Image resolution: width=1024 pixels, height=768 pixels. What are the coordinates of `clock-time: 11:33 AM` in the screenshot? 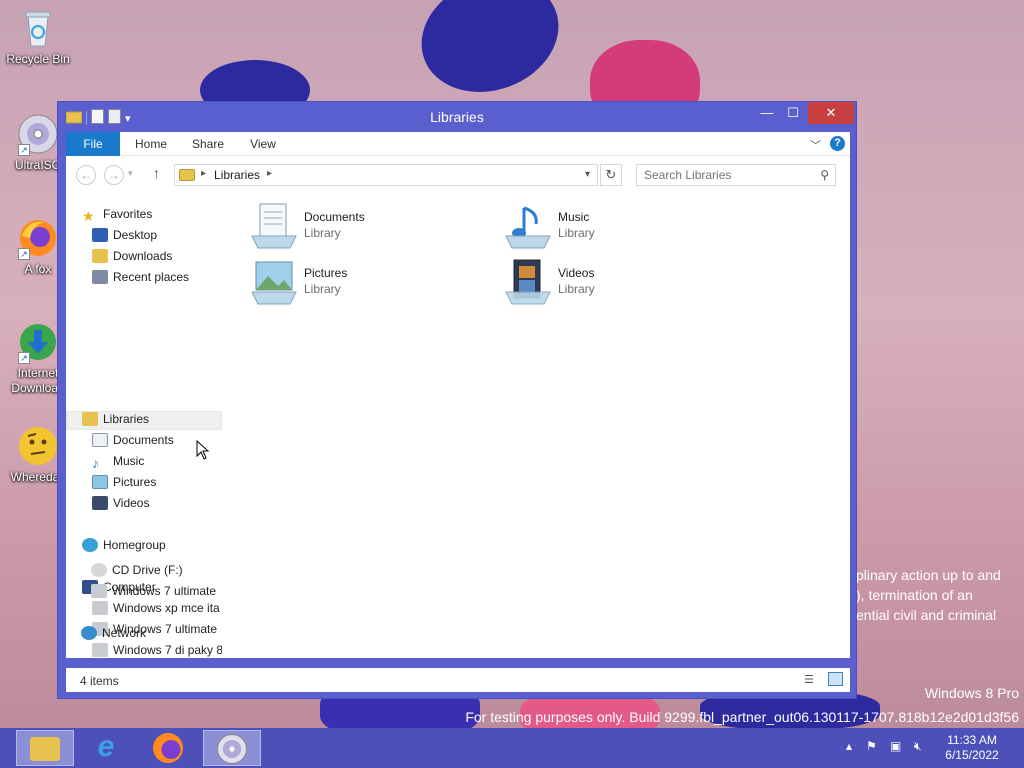 It's located at (972, 740).